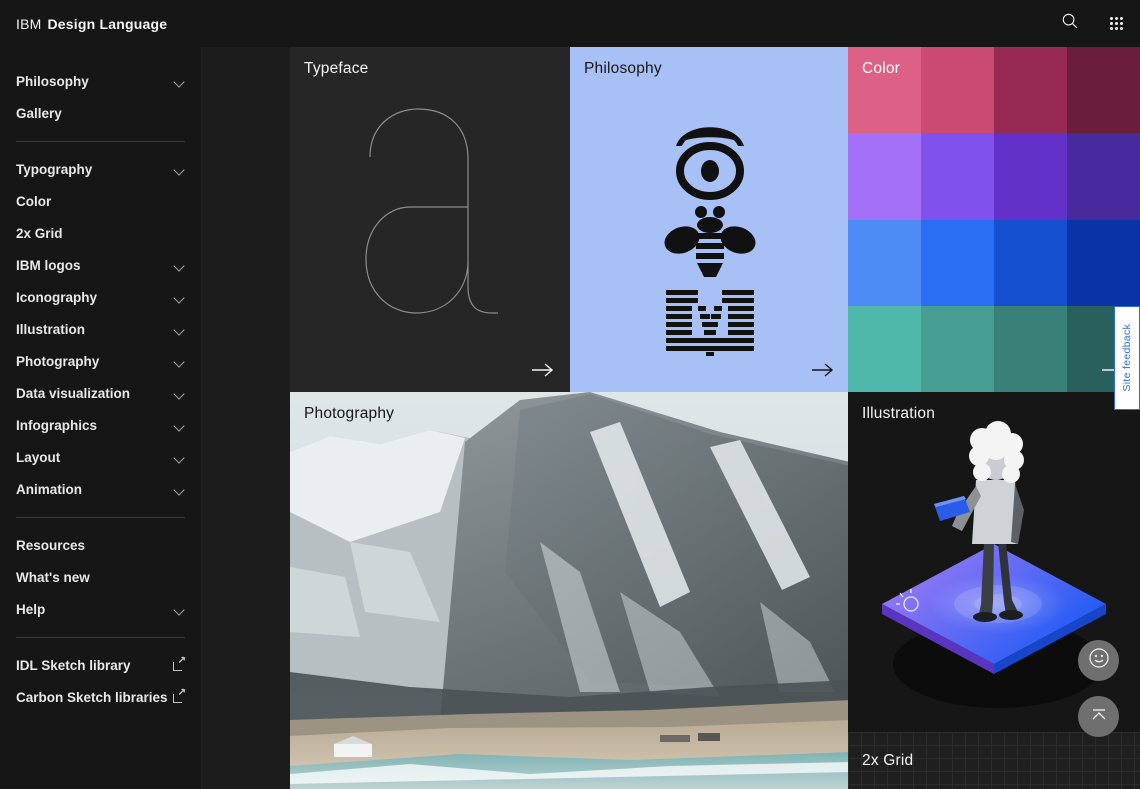 This screenshot has height=789, width=1140. I want to click on arrow-right-icon, so click(543, 370).